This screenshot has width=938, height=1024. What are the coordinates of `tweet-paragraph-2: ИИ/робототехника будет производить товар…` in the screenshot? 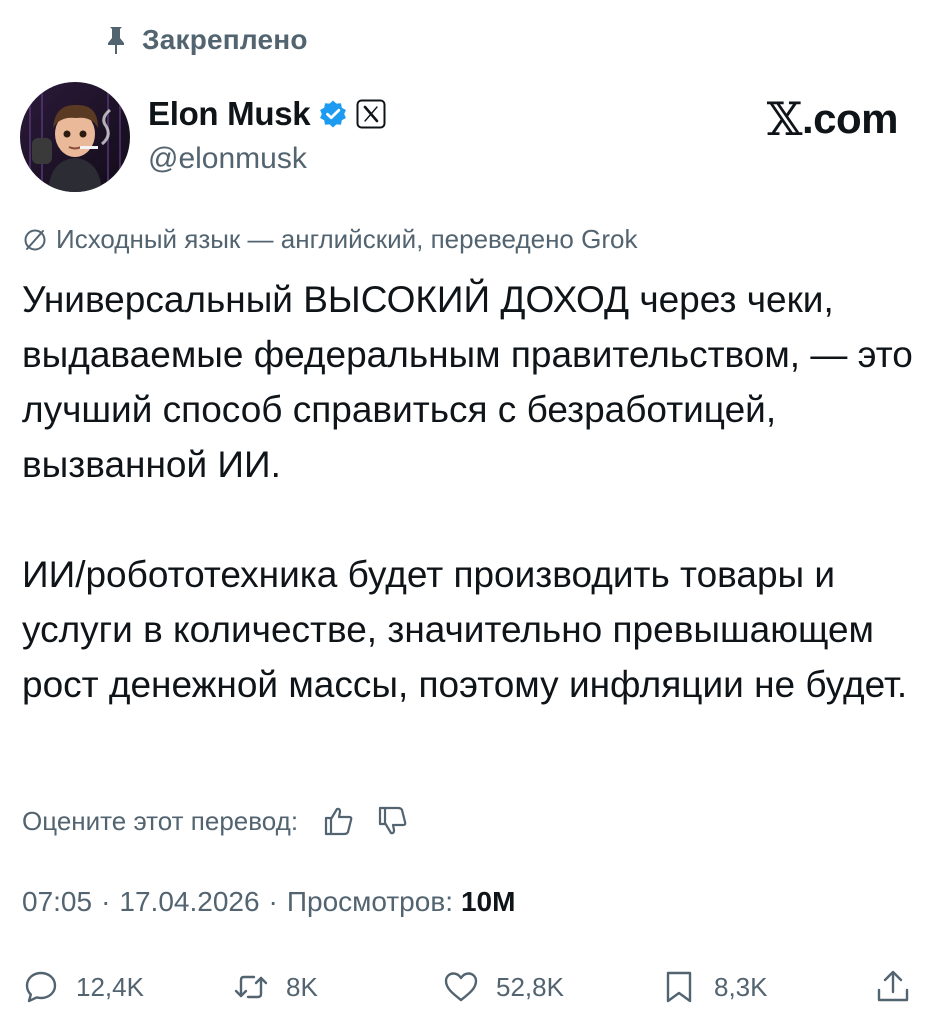 It's located at (465, 629).